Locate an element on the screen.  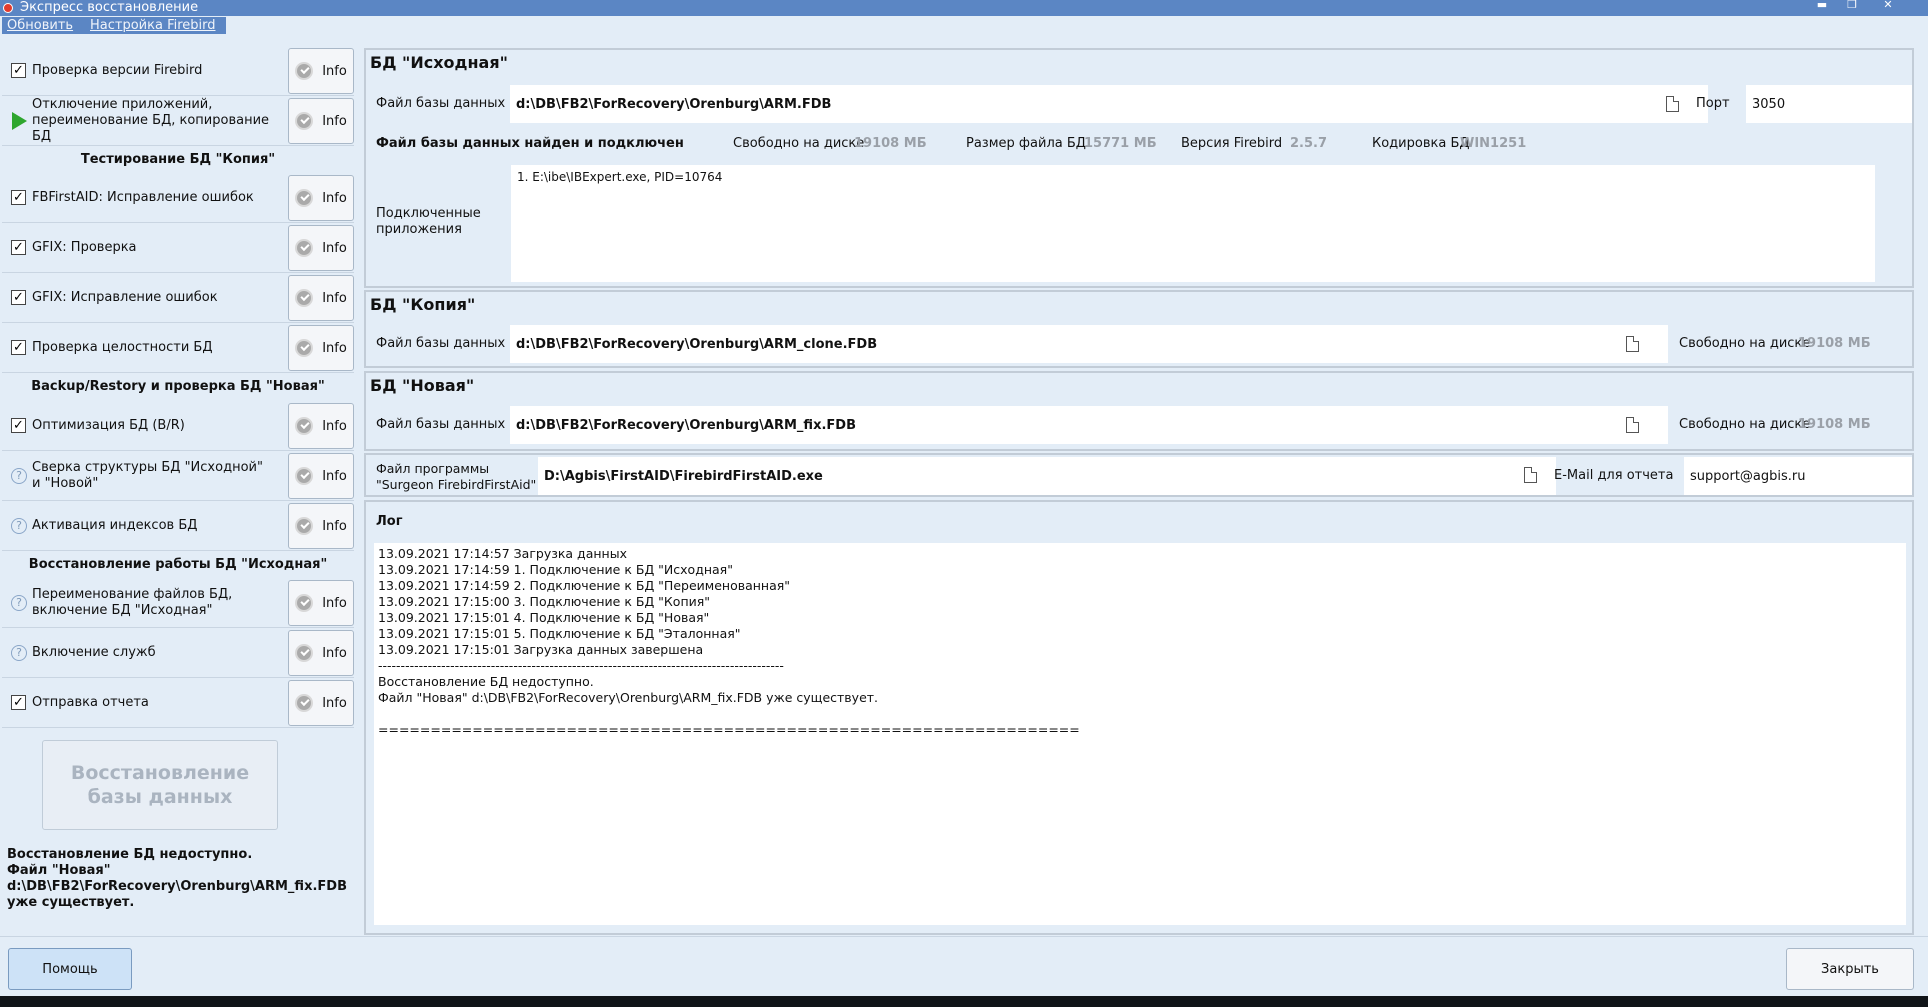
step-optimization: ✓ Оптимизация БД (B/R) Info is located at coordinates (178, 426).